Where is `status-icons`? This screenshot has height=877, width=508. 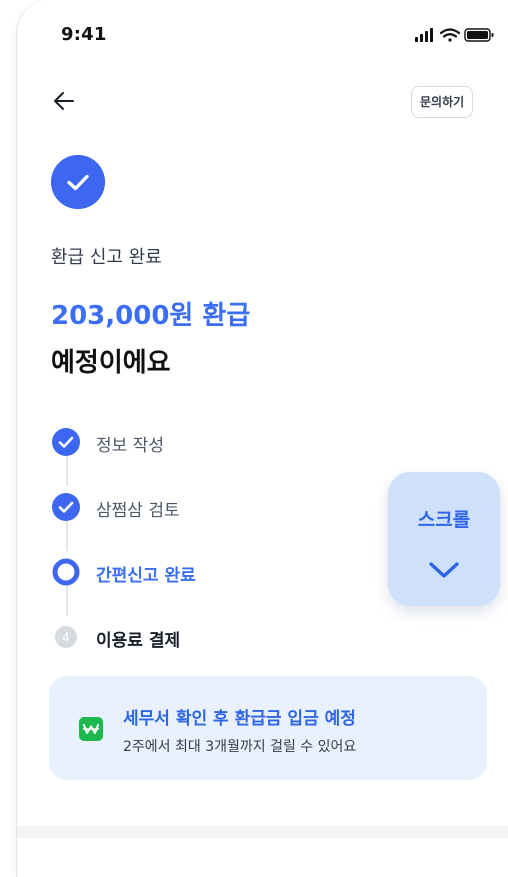
status-icons is located at coordinates (454, 35).